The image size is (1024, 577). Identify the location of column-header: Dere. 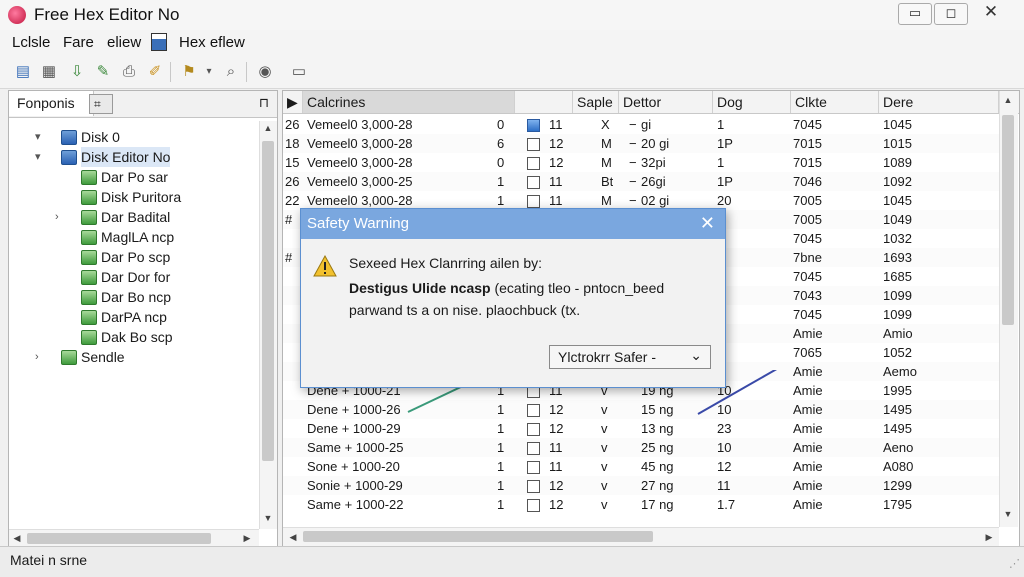
(939, 102).